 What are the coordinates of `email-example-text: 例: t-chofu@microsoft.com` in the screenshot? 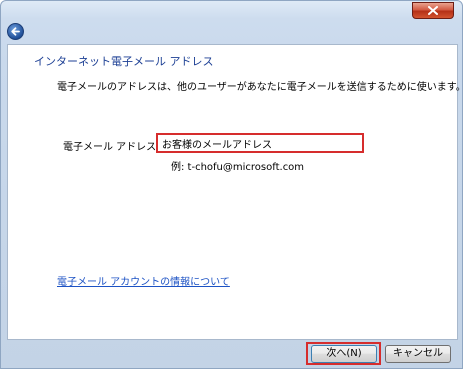 It's located at (238, 167).